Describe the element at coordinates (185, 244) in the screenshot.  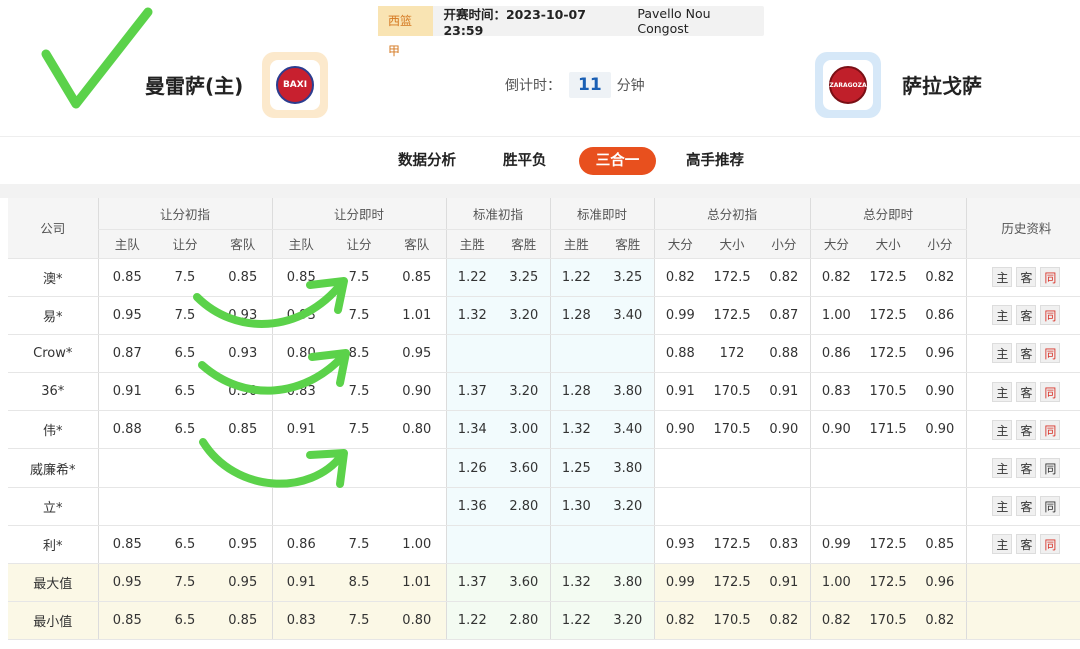
I see `sub-header-cell: 让分` at that location.